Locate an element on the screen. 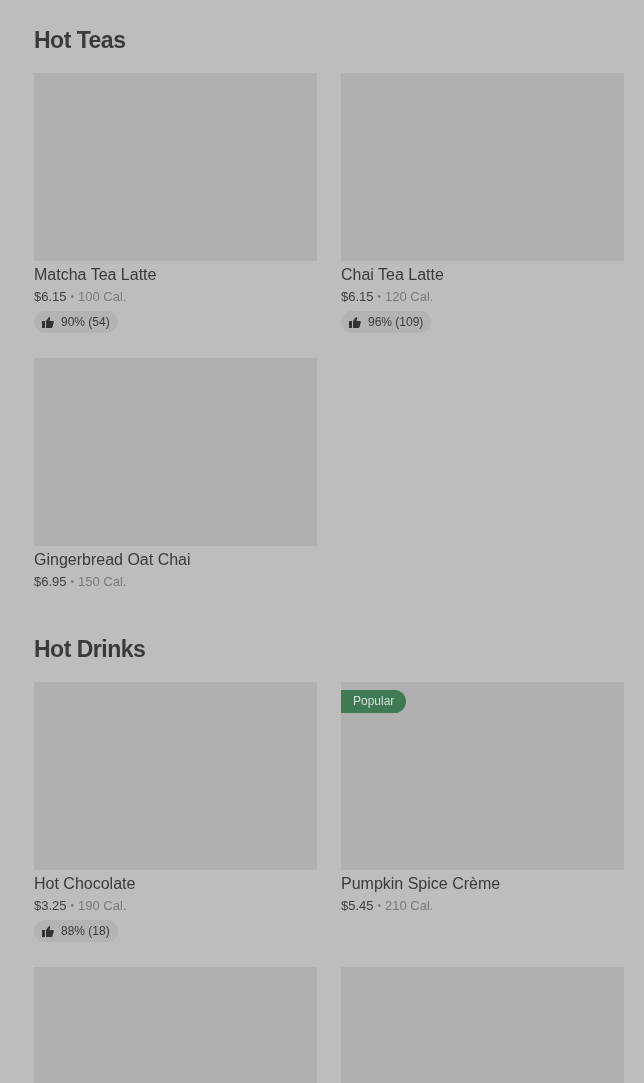 The height and width of the screenshot is (1083, 644). section-title: Hot Teas is located at coordinates (80, 40).